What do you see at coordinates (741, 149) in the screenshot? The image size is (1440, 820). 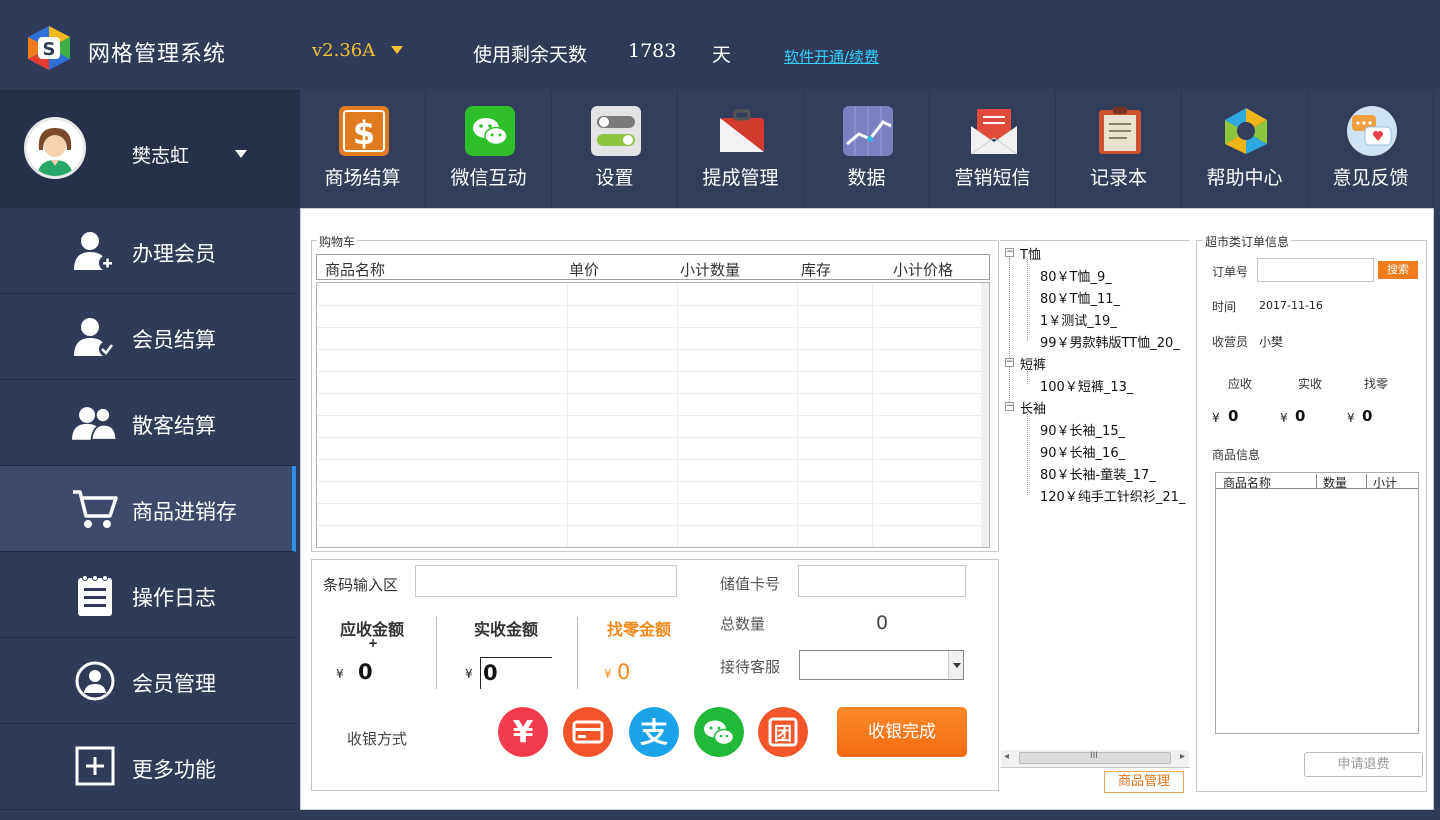 I see `tool-commission: 提成管理` at bounding box center [741, 149].